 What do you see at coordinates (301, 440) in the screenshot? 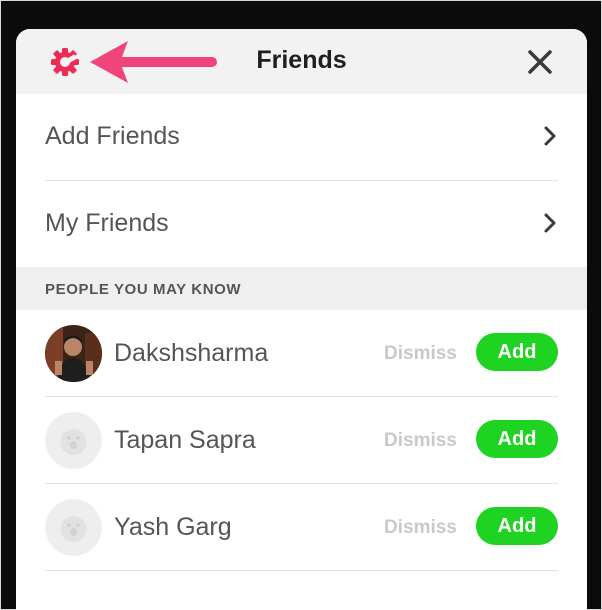
I see `list-item: Tapan Sapra Dismiss Add` at bounding box center [301, 440].